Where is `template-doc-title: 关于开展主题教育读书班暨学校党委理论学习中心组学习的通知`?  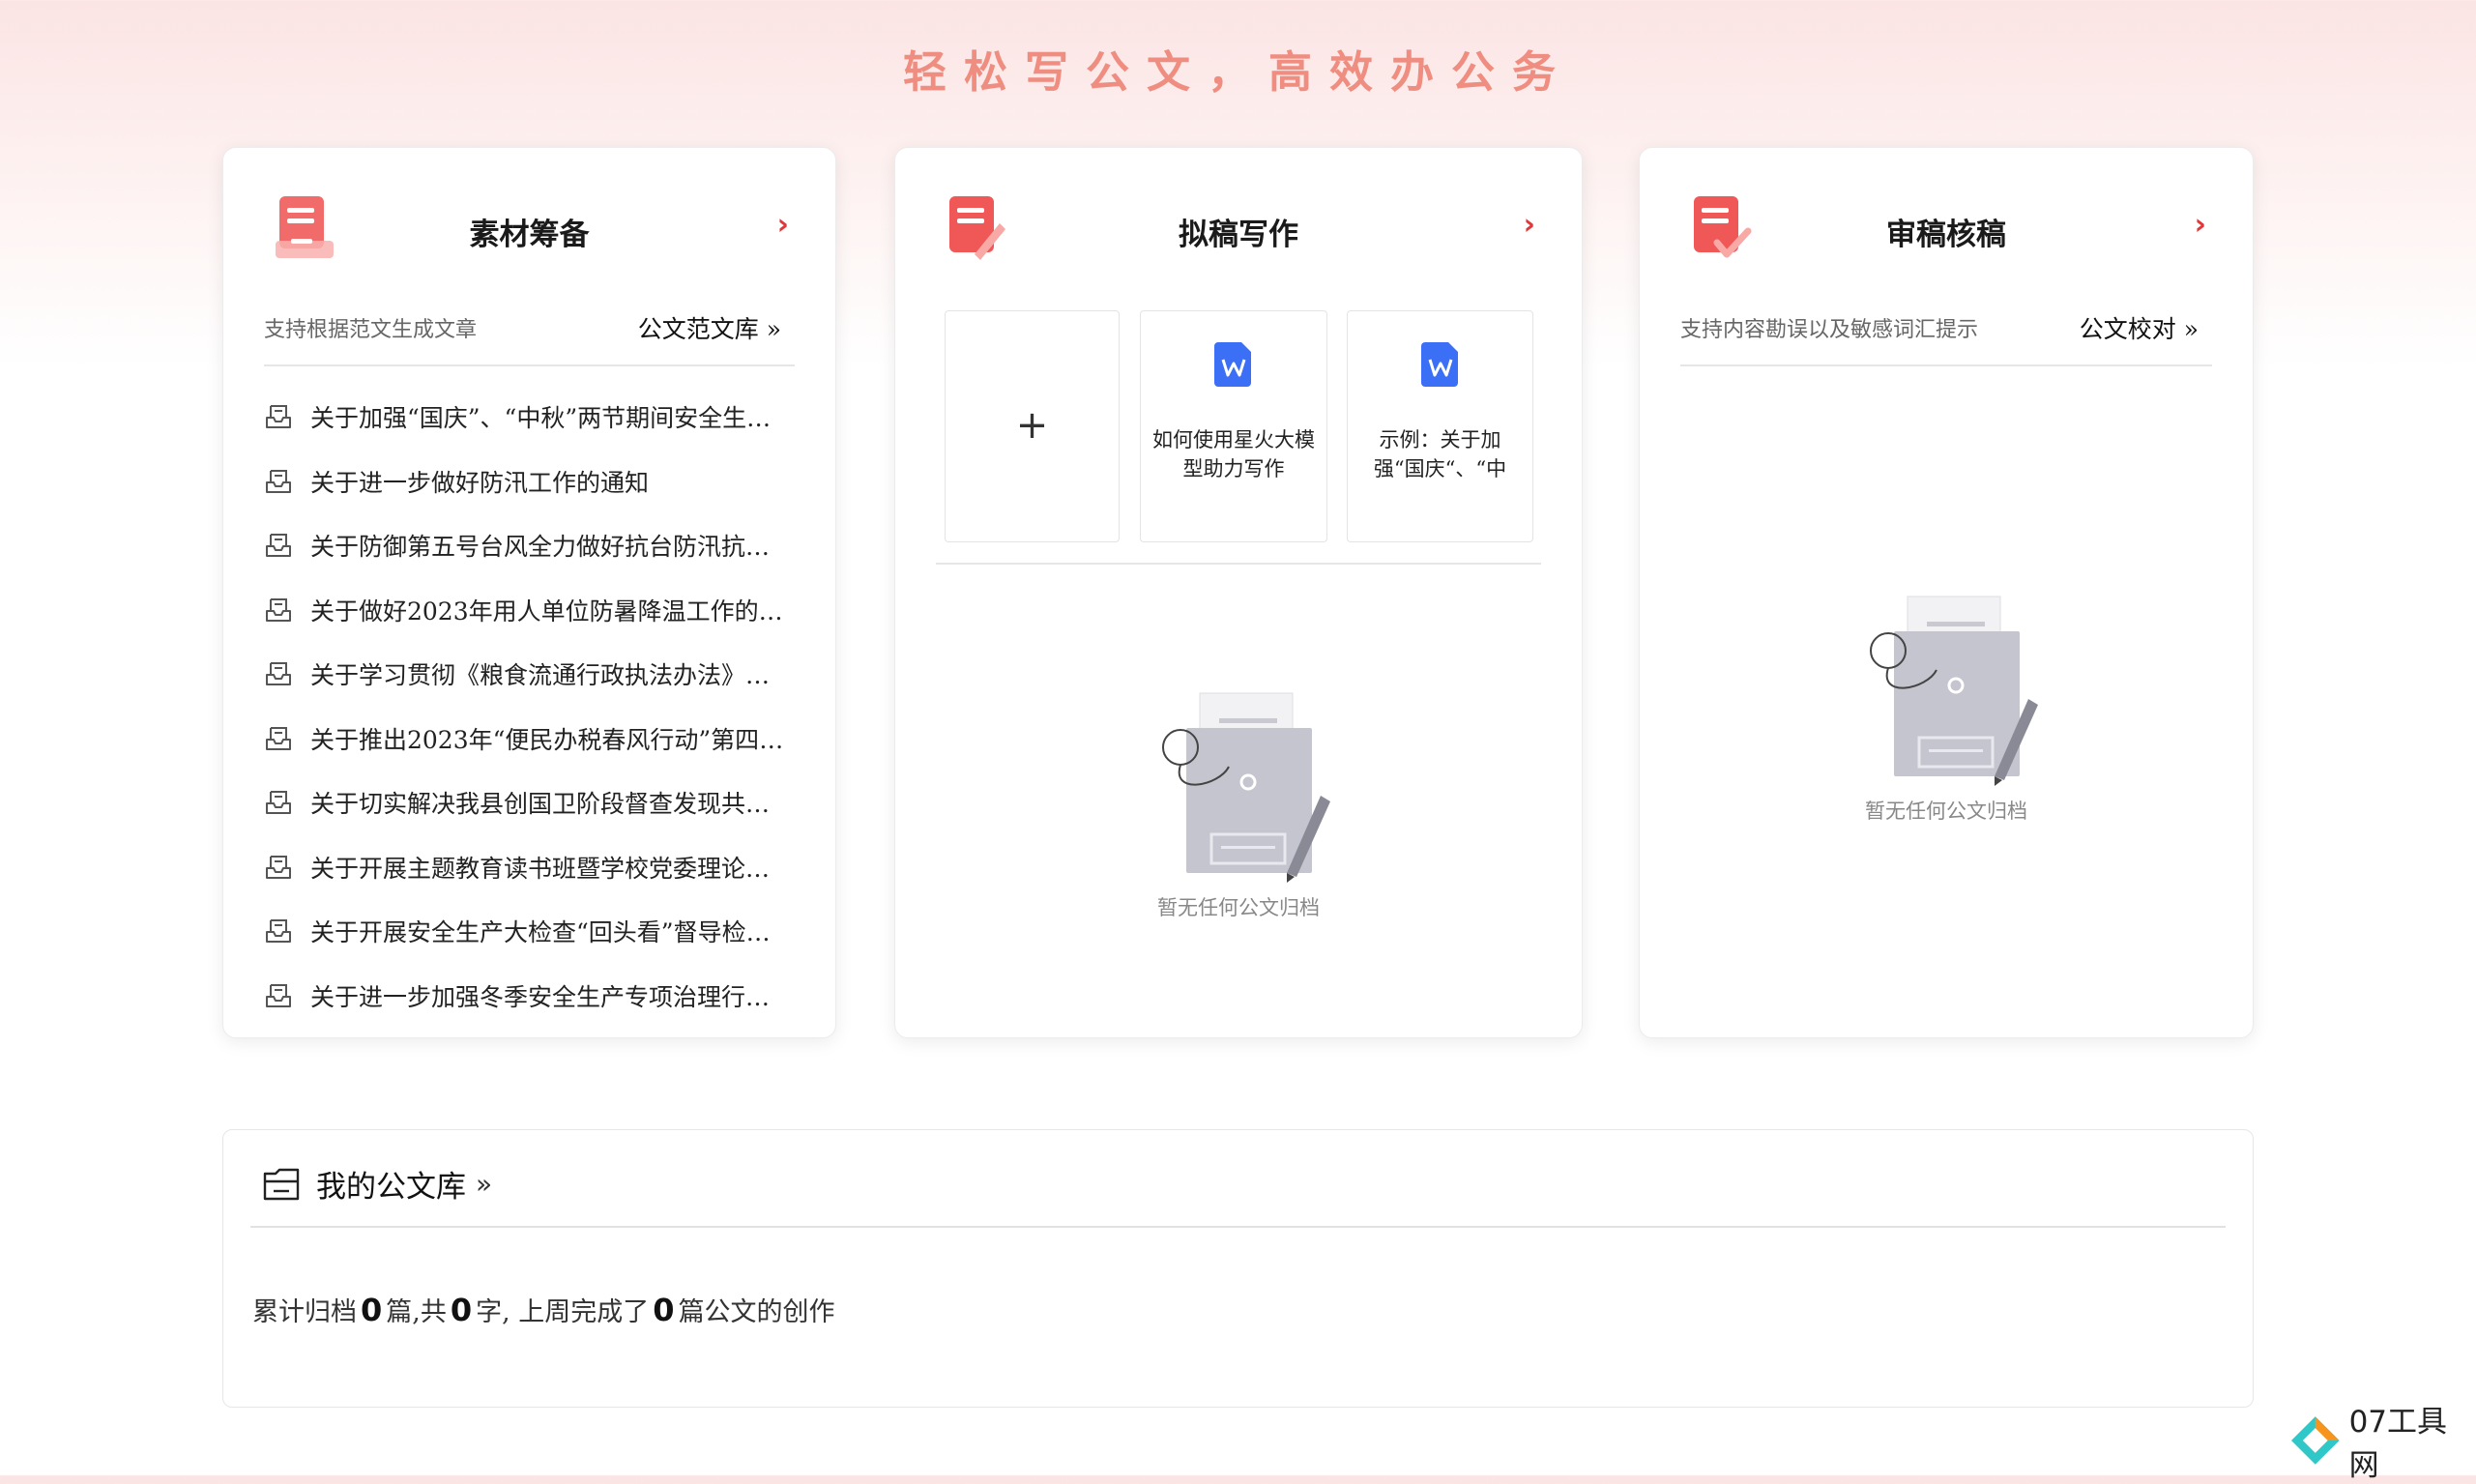 template-doc-title: 关于开展主题教育读书班暨学校党委理论学习中心组学习的通知 is located at coordinates (552, 869).